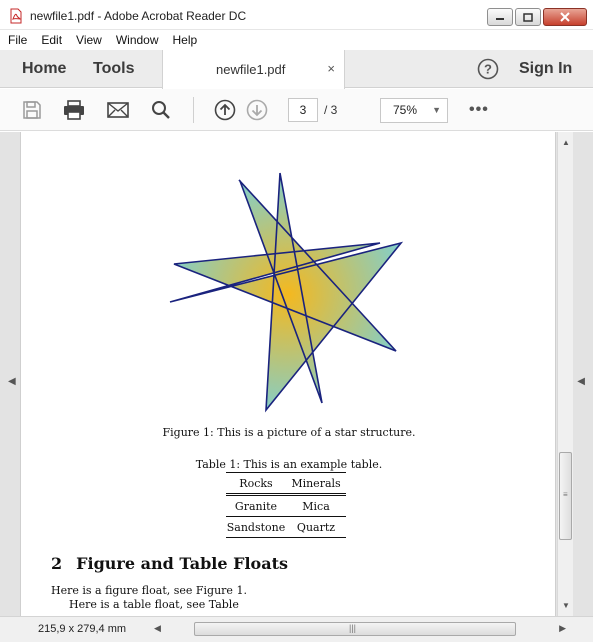  Describe the element at coordinates (149, 590) in the screenshot. I see `body-text-line: Here is a figure float, see Figure 1.` at that location.